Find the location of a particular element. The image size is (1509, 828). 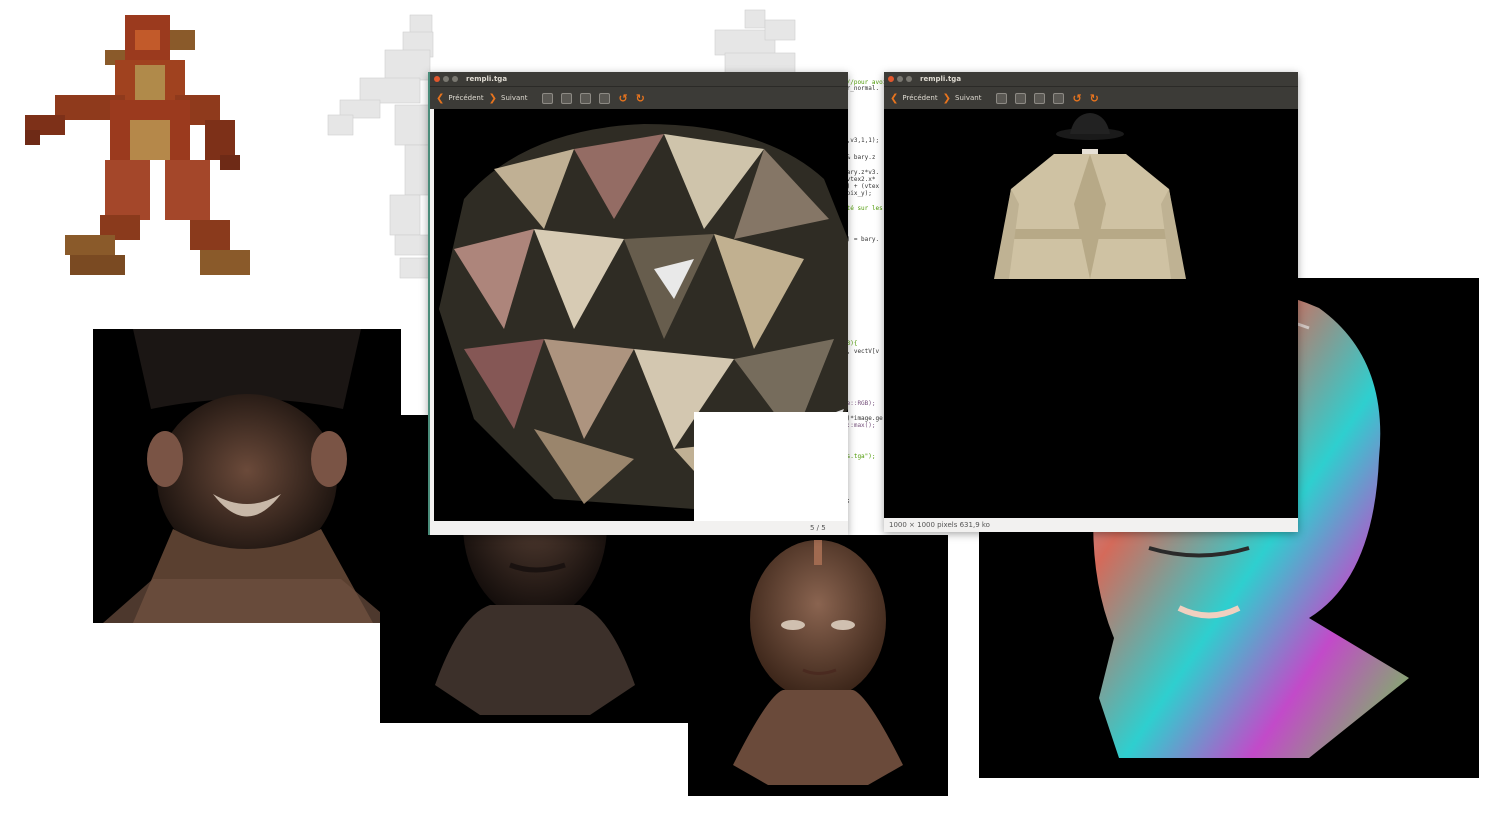

render-textured-head is located at coordinates (818, 665).